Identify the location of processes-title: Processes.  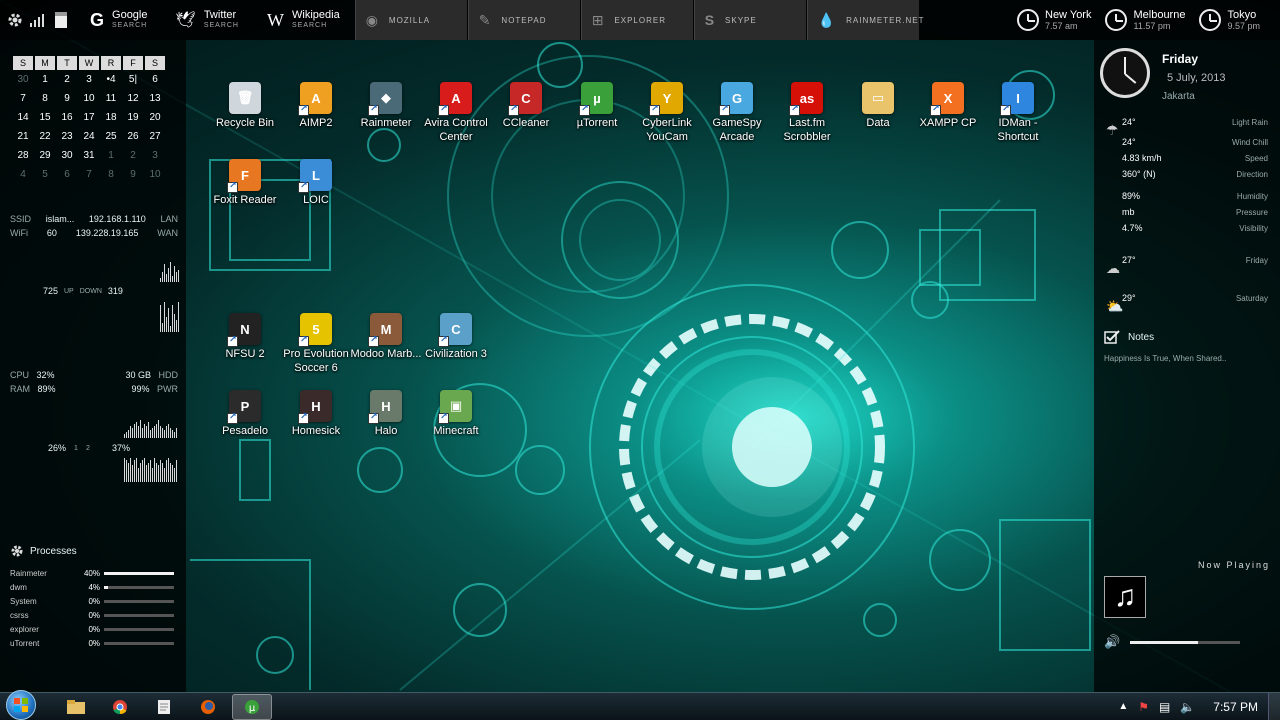
(53, 551).